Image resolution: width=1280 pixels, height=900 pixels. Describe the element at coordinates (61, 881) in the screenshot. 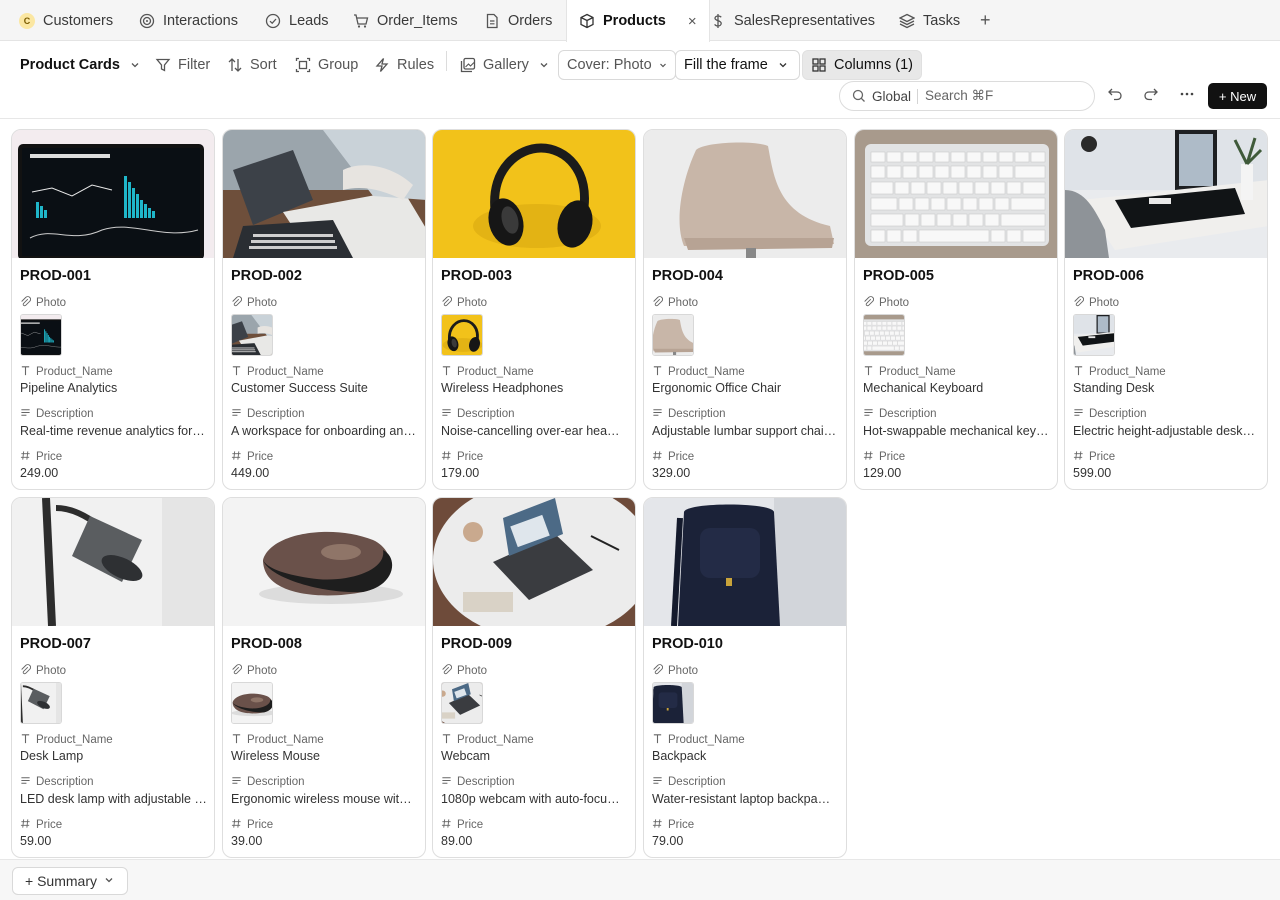

I see `summary-label: + Summary` at that location.